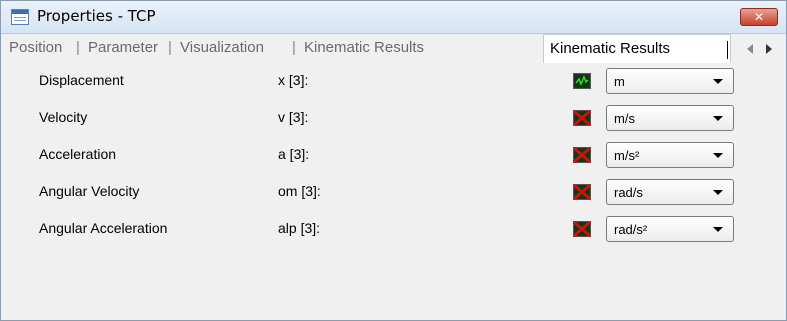 This screenshot has height=321, width=787. What do you see at coordinates (670, 229) in the screenshot?
I see `unit-dropdown: rad/s²` at bounding box center [670, 229].